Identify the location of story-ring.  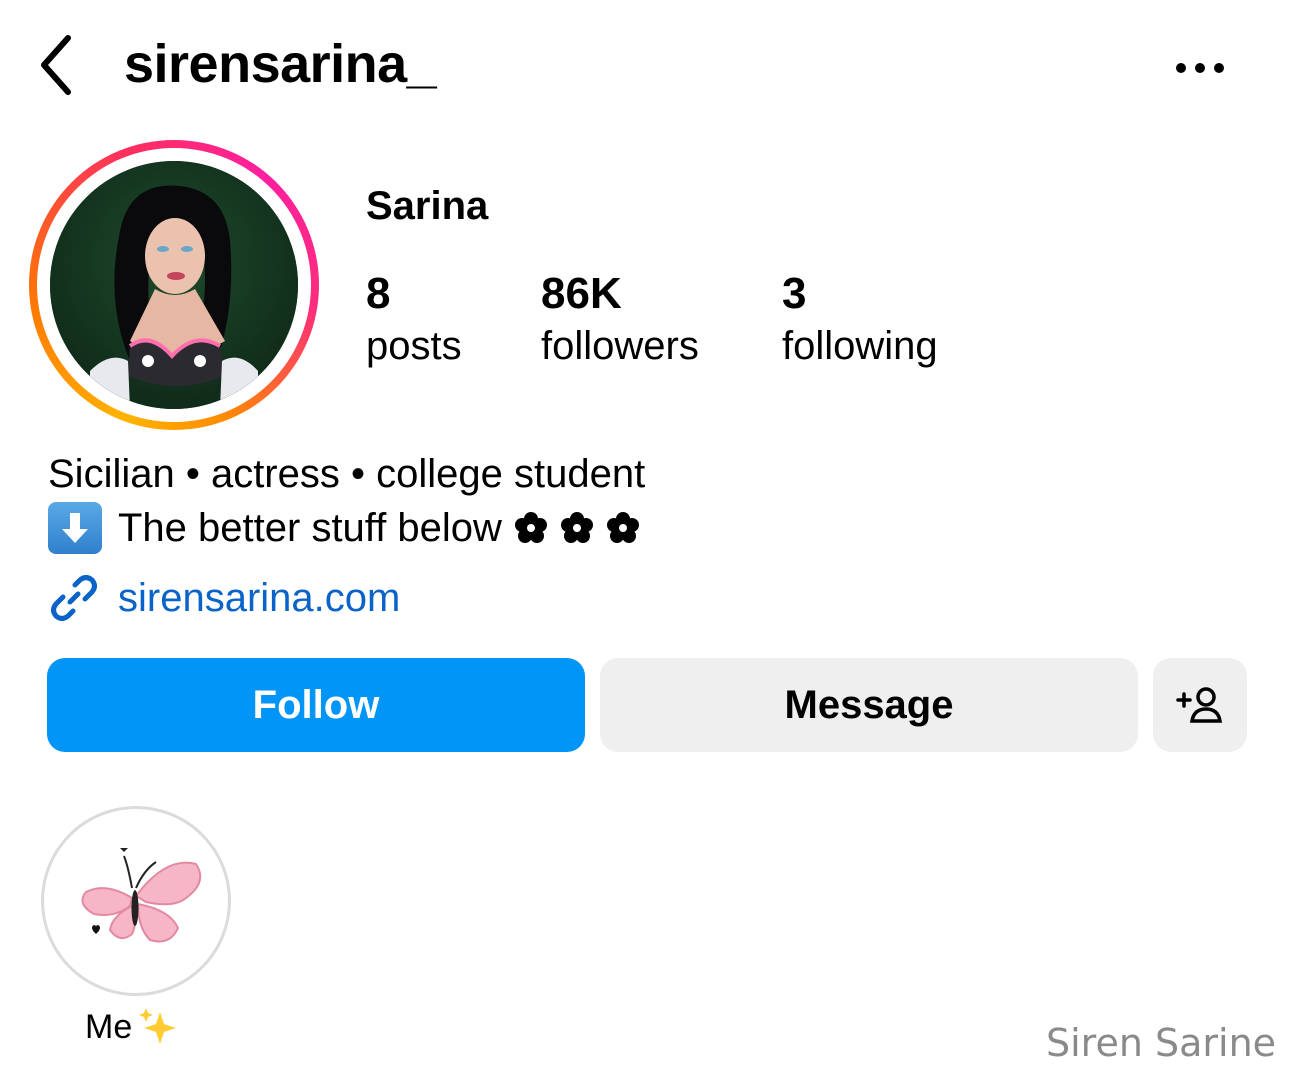
(174, 285).